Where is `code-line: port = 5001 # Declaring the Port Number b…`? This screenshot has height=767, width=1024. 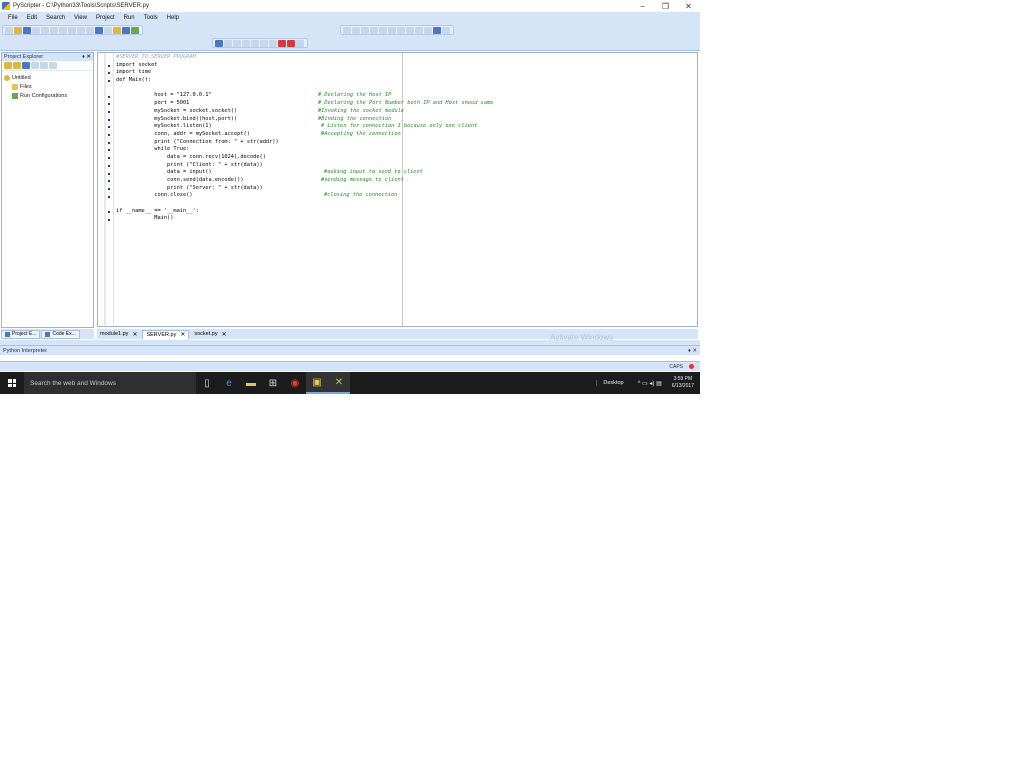 code-line: port = 5001 # Declaring the Port Number b… is located at coordinates (406, 104).